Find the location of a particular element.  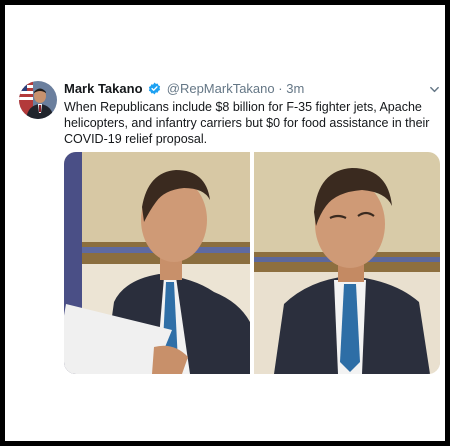

avatar is located at coordinates (38, 100).